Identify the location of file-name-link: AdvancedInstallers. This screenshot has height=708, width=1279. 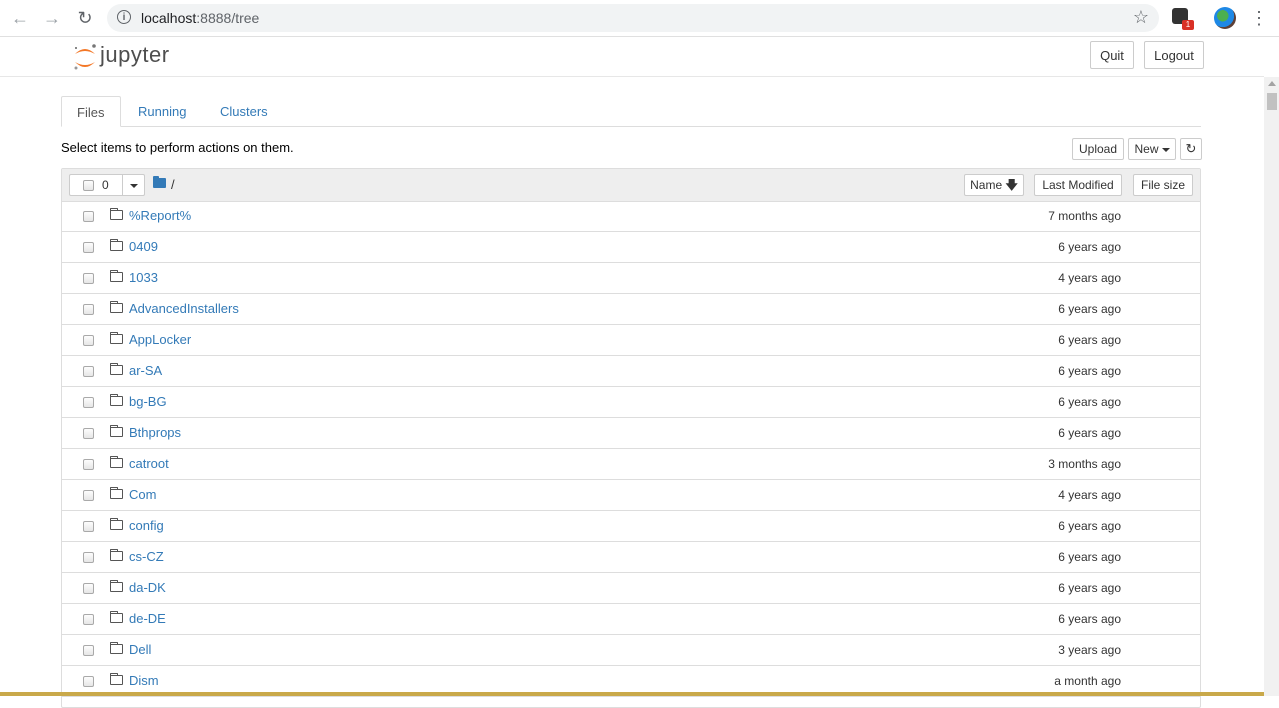
(184, 308).